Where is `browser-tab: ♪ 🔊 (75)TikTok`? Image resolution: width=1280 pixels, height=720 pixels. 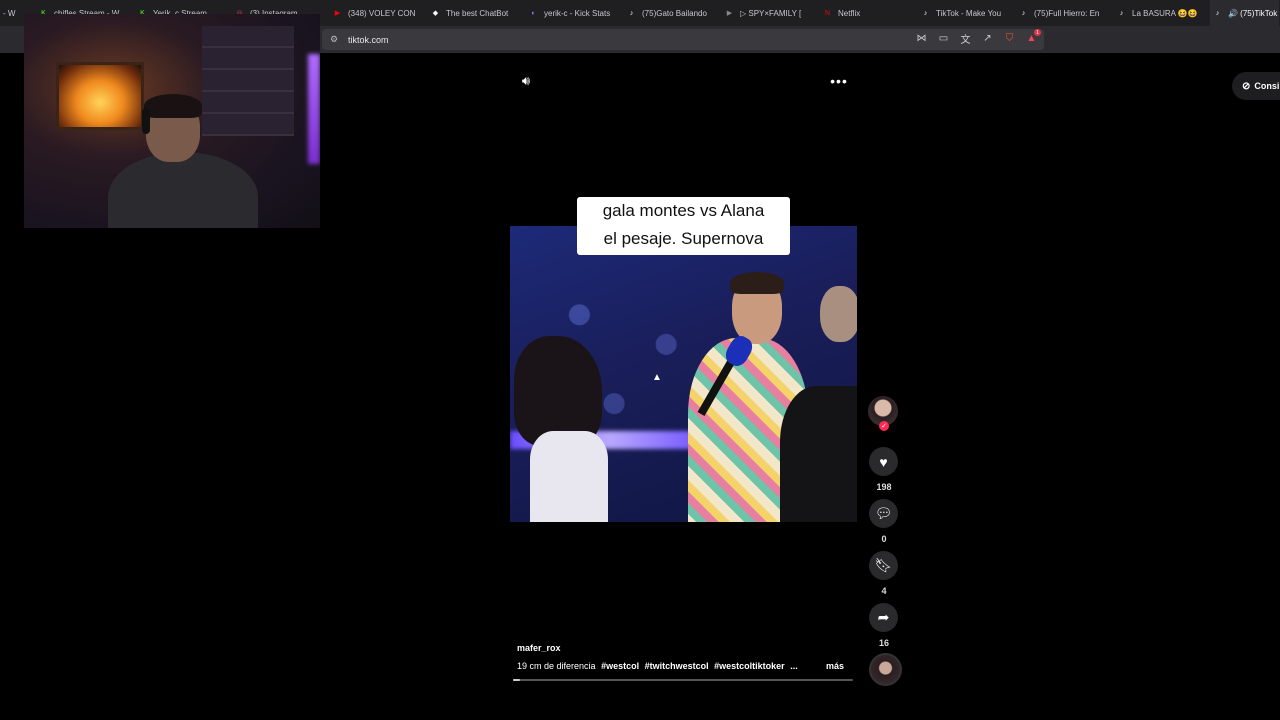 browser-tab: ♪ 🔊 (75)TikTok is located at coordinates (1244, 13).